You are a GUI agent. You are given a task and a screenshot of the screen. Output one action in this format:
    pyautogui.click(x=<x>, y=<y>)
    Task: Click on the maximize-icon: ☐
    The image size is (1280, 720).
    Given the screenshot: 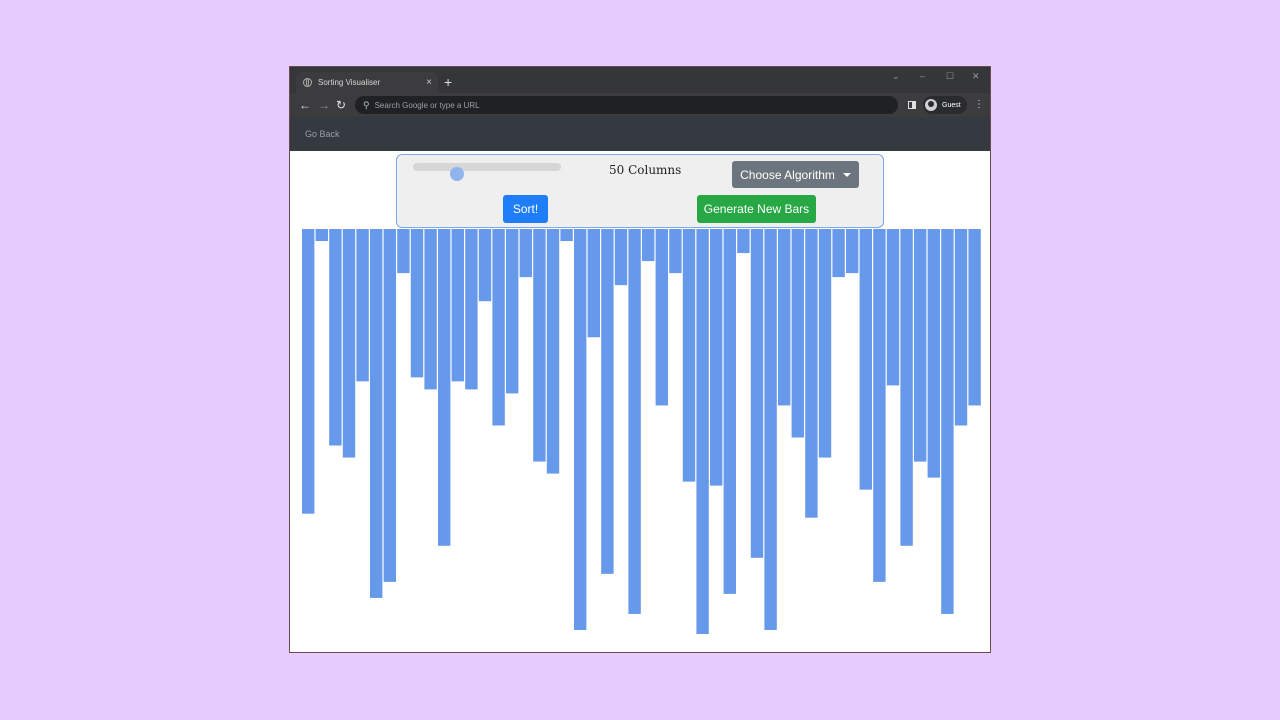 What is the action you would take?
    pyautogui.click(x=950, y=76)
    